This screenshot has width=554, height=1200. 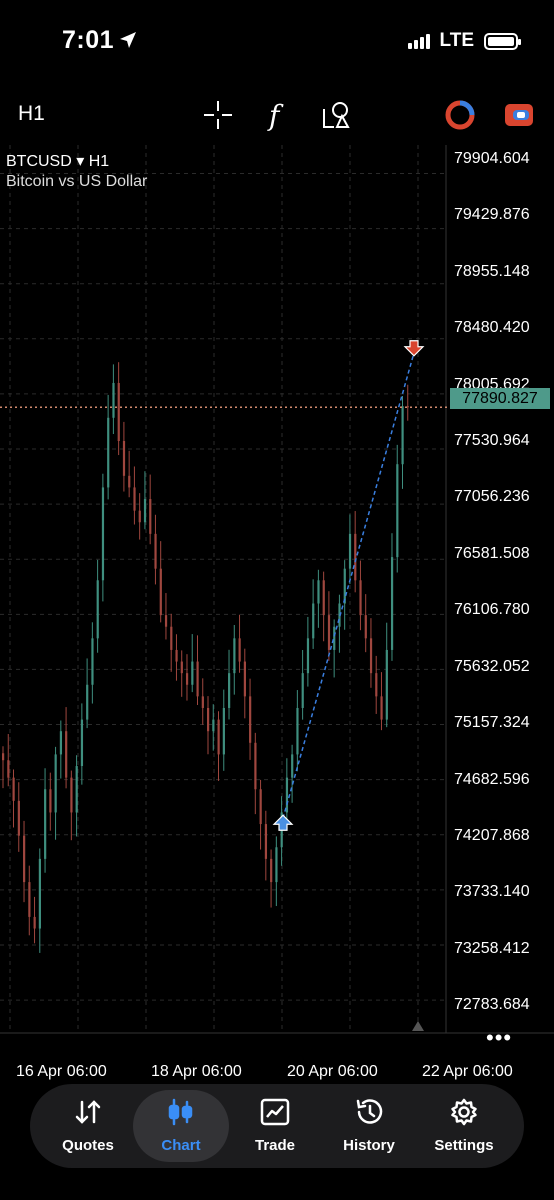 What do you see at coordinates (88, 1114) in the screenshot?
I see `quotes-icon` at bounding box center [88, 1114].